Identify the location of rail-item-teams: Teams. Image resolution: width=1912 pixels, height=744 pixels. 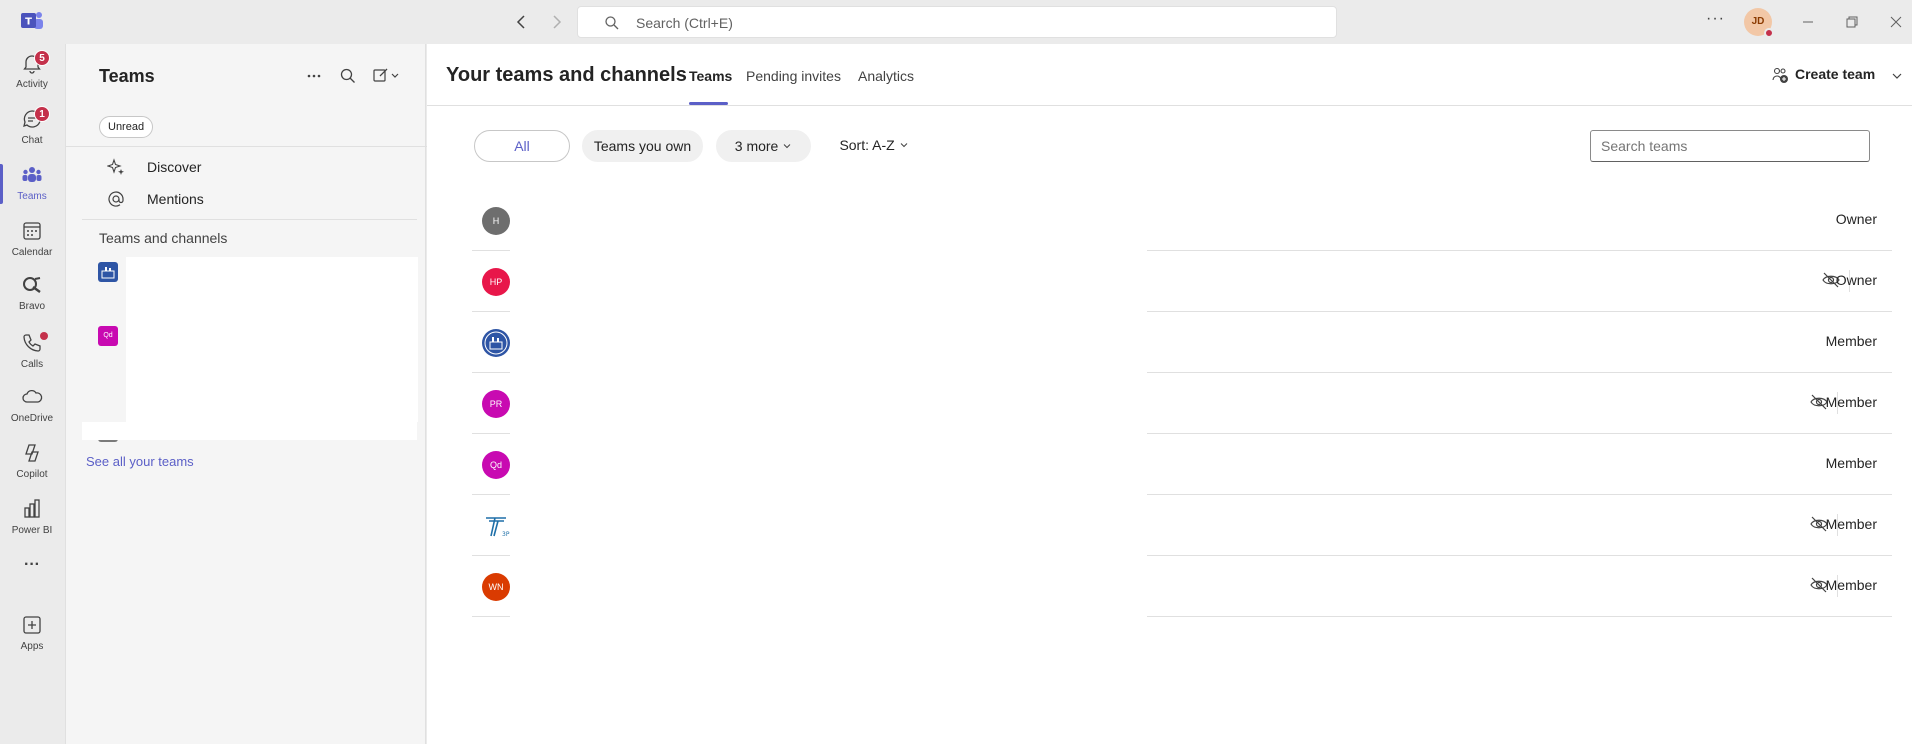
(32, 184).